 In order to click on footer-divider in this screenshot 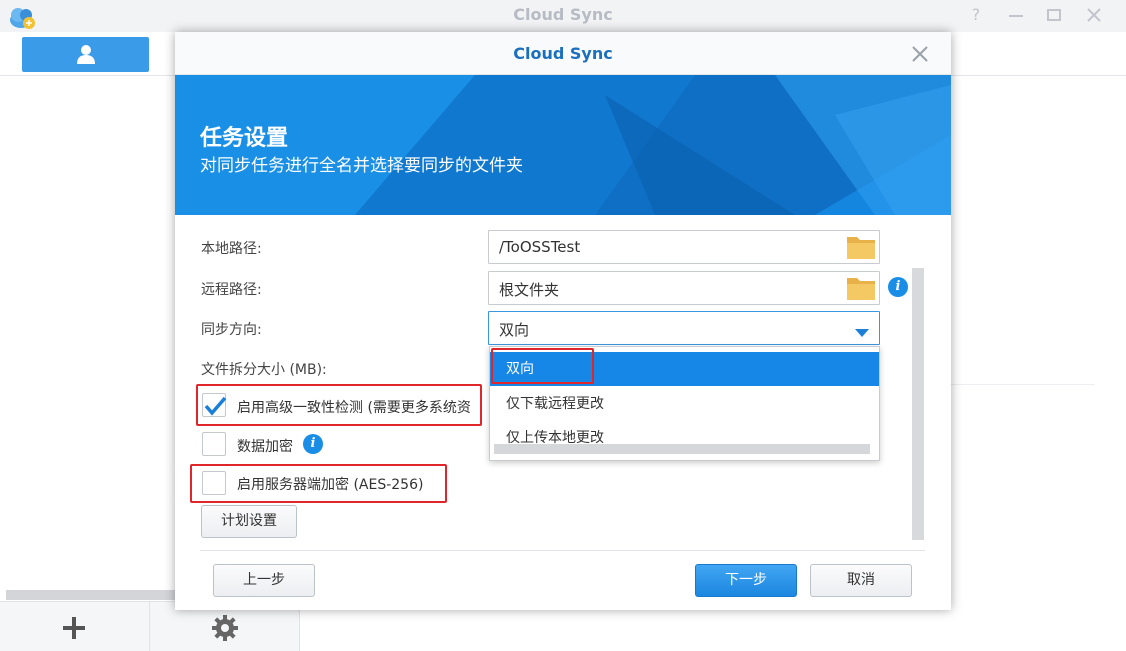, I will do `click(562, 550)`.